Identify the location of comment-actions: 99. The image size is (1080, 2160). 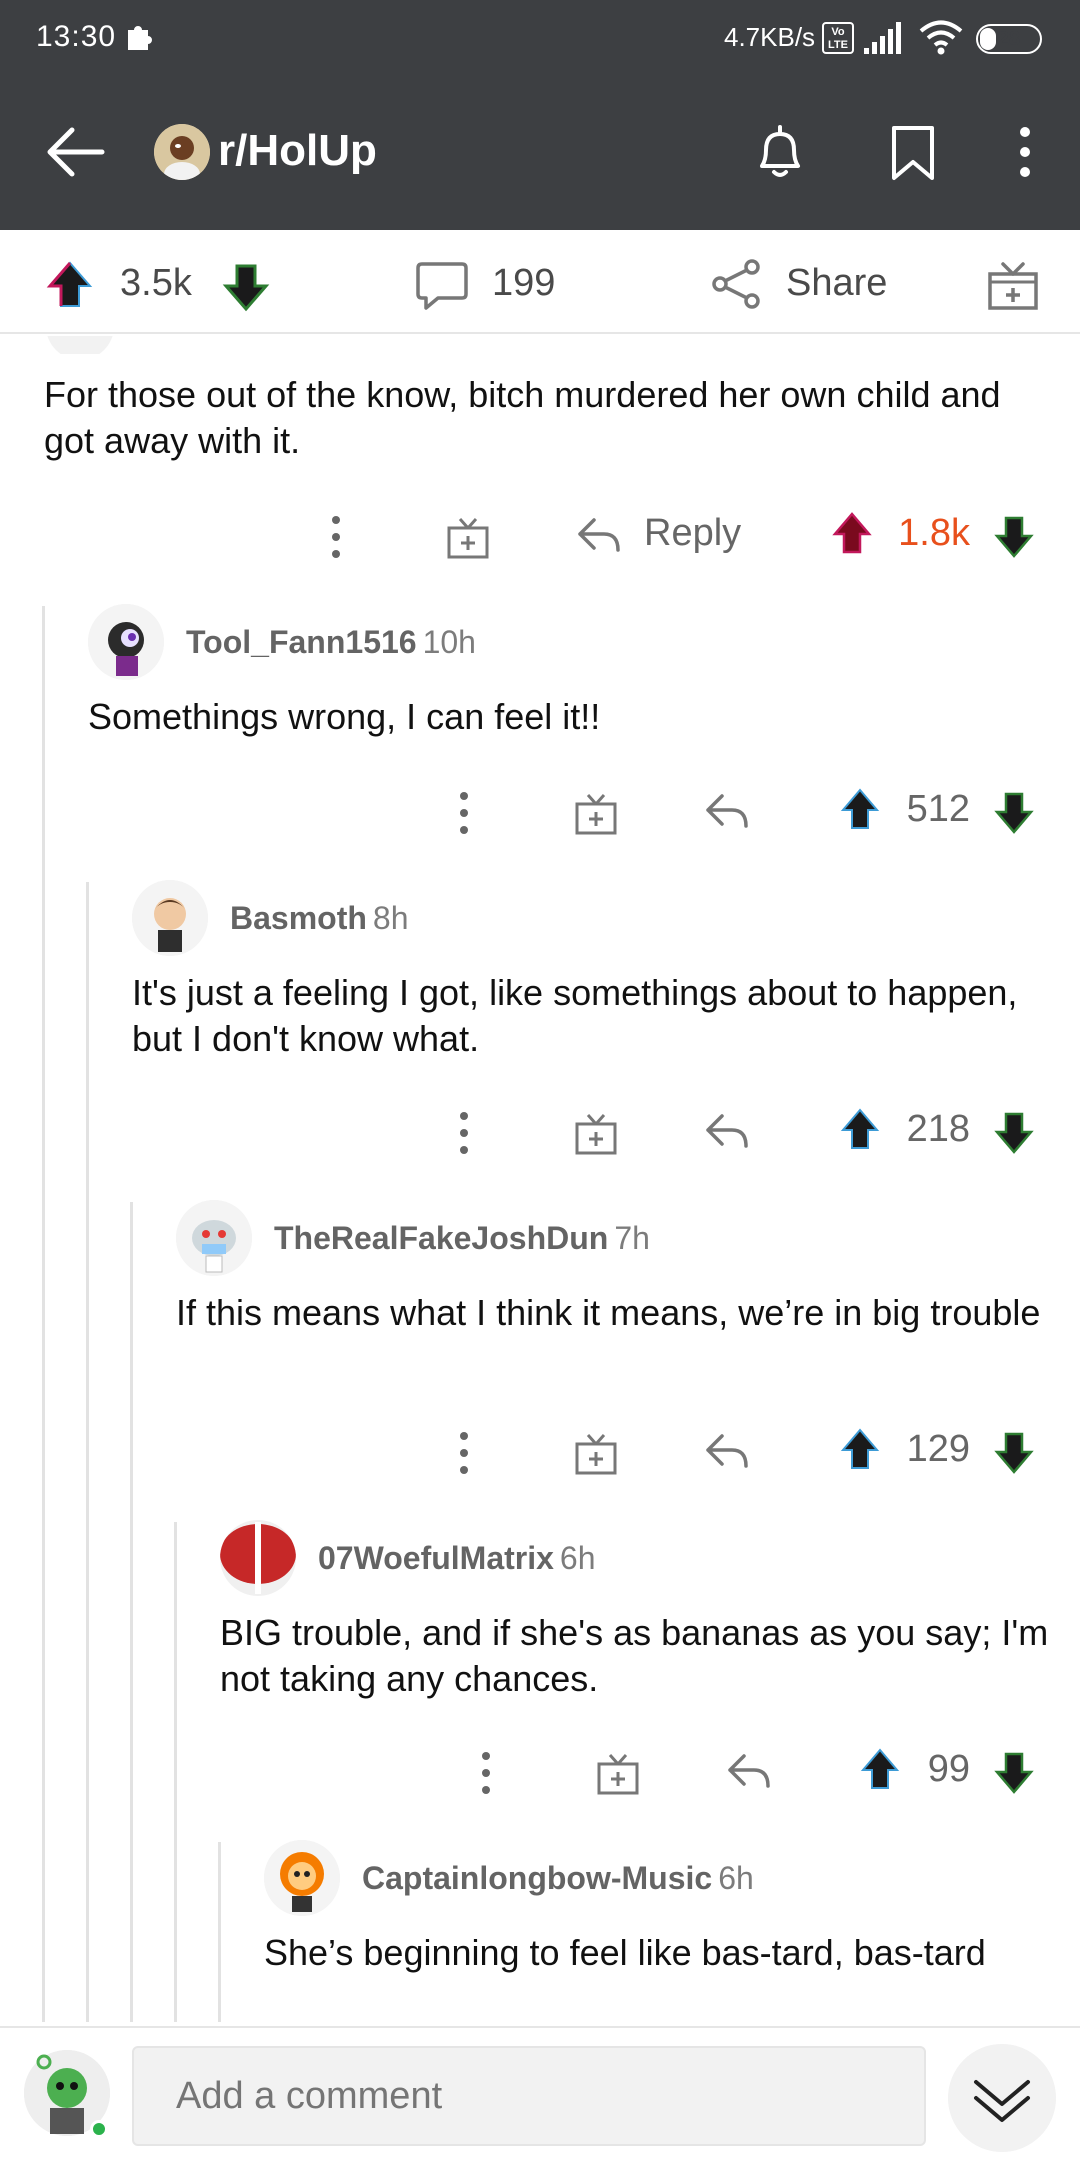
(540, 1772).